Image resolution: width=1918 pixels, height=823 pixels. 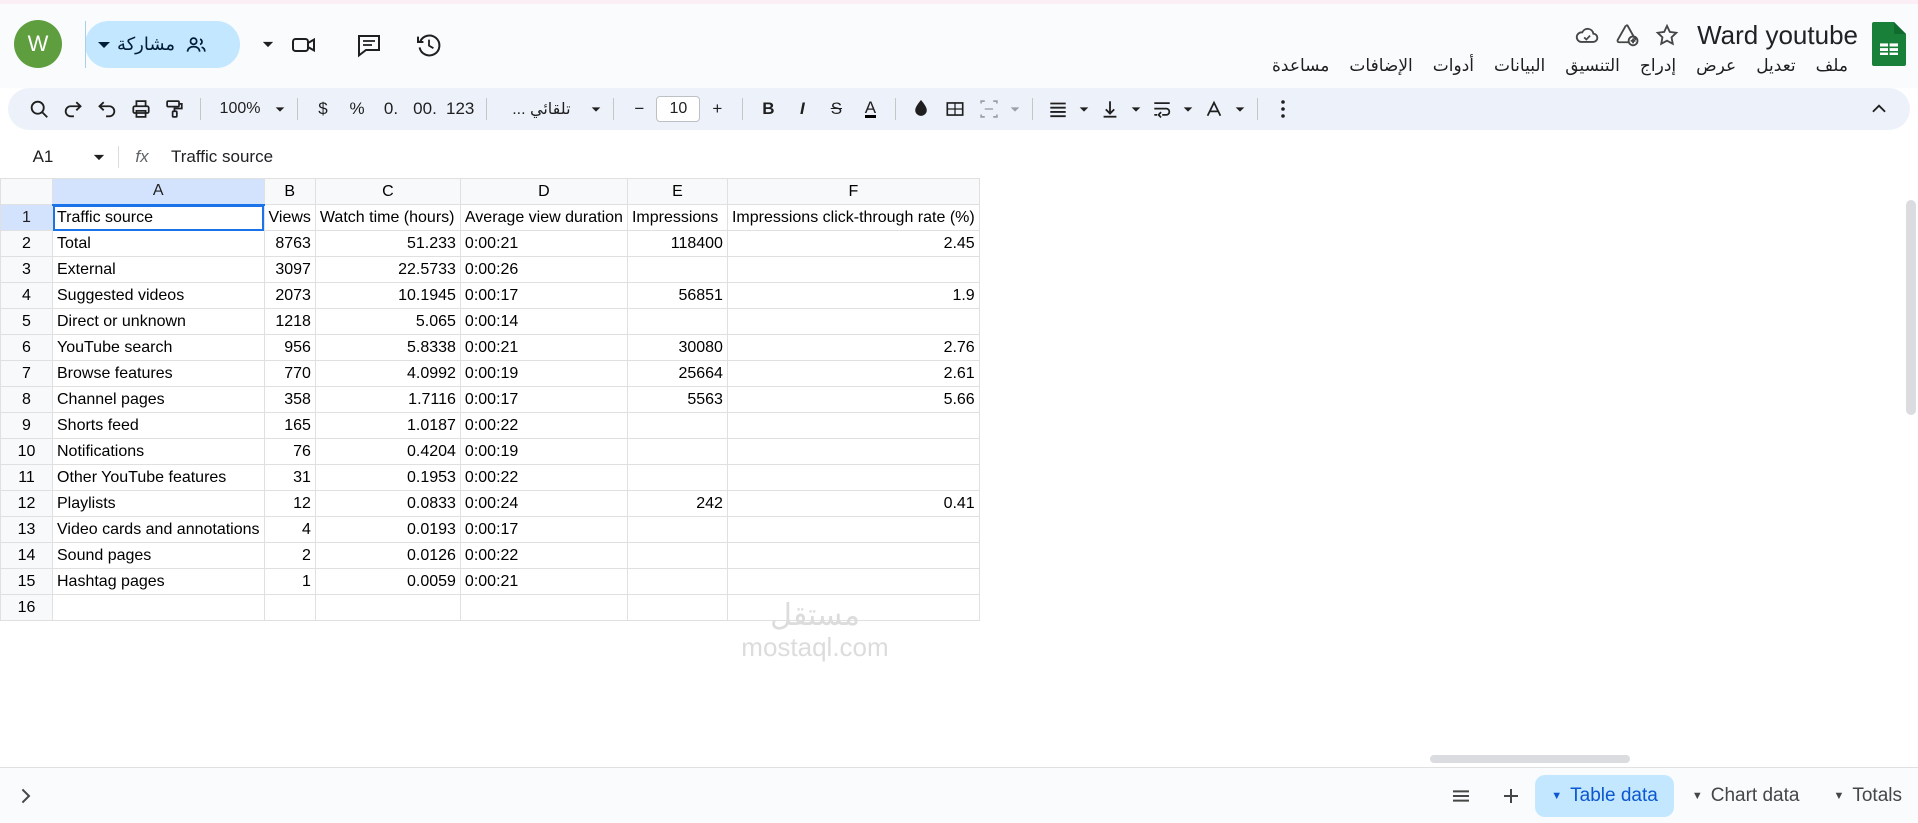 What do you see at coordinates (289, 243) in the screenshot?
I see `cell-b2: 8763` at bounding box center [289, 243].